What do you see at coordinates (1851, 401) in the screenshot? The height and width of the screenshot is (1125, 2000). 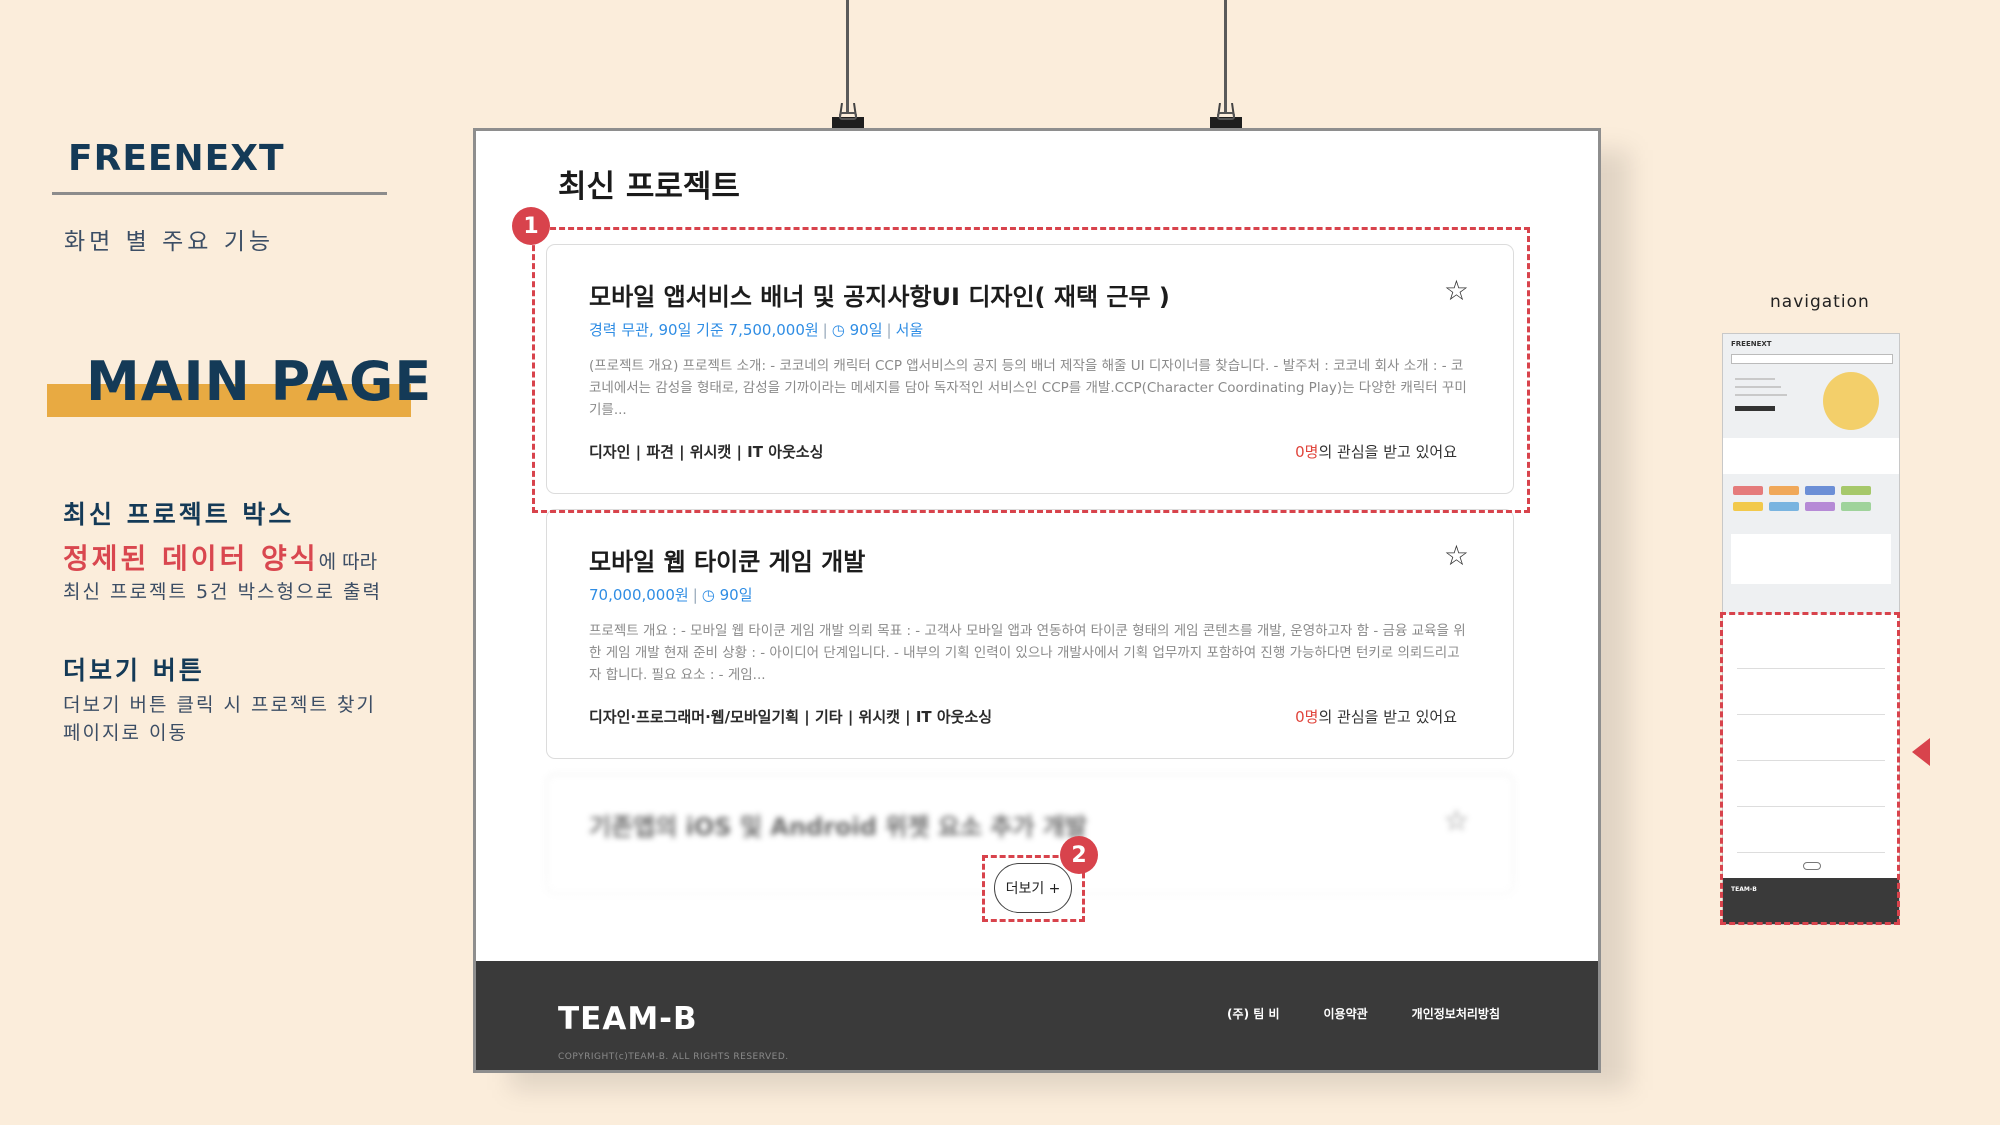 I see `mini-illustration` at bounding box center [1851, 401].